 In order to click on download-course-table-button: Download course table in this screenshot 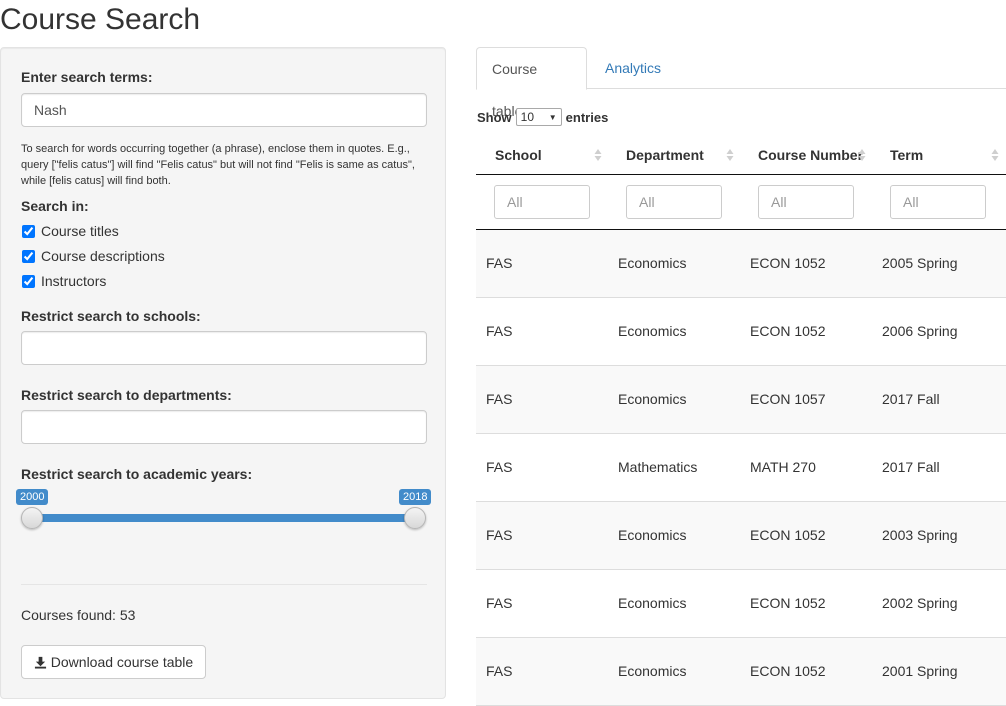, I will do `click(113, 662)`.